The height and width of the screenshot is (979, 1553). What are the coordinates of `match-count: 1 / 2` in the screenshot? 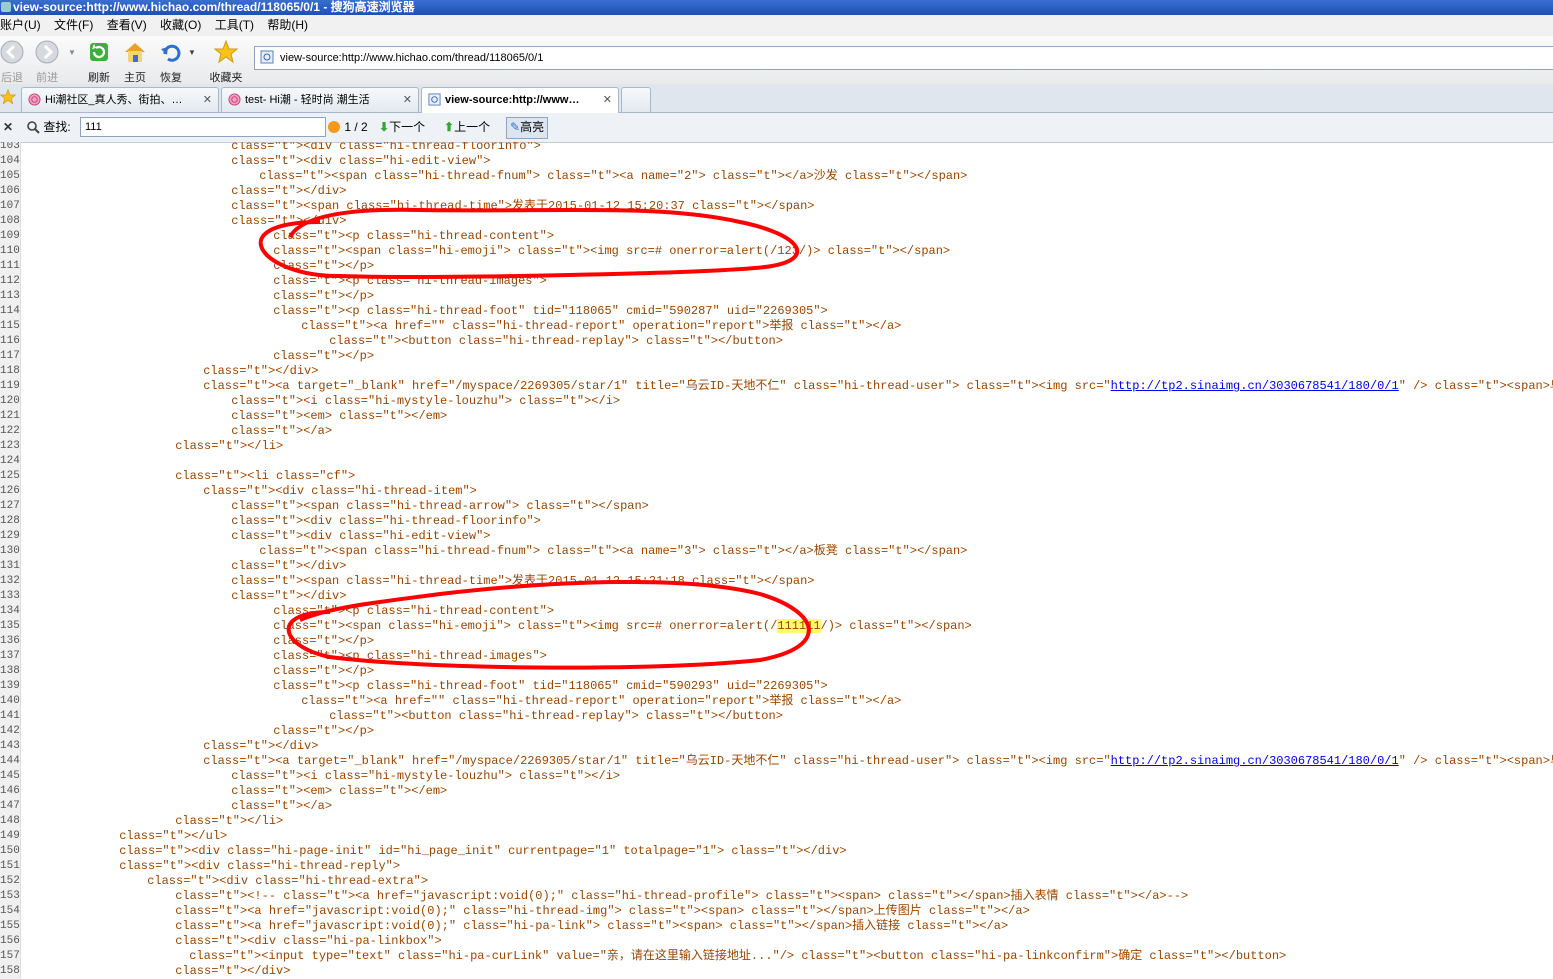 It's located at (347, 127).